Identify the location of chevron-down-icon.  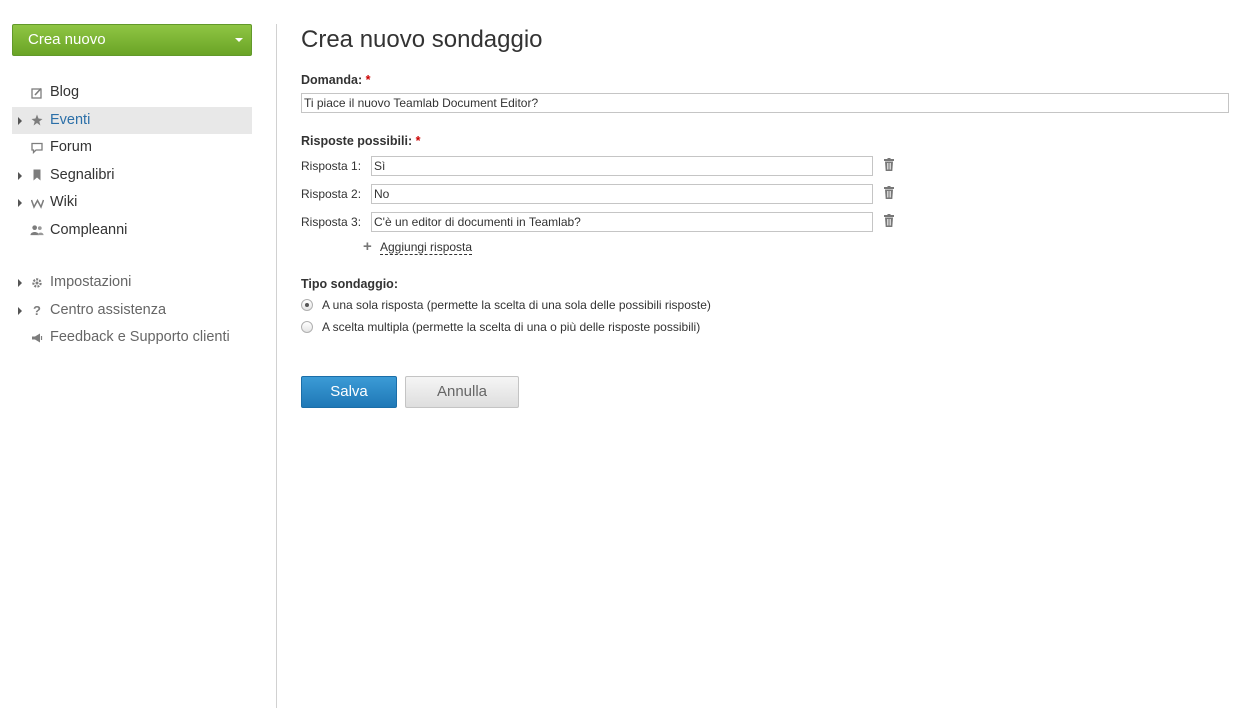
(239, 40).